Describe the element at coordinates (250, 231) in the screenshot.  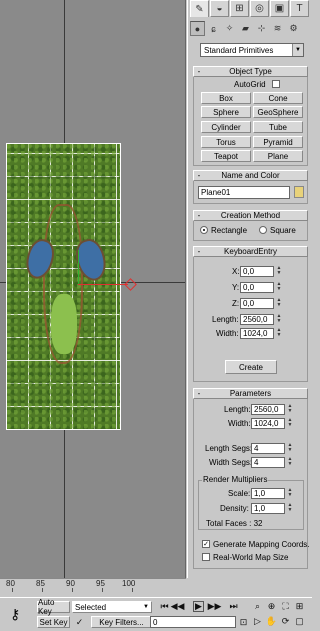
I see `creation-method-group: Rectangle Square` at that location.